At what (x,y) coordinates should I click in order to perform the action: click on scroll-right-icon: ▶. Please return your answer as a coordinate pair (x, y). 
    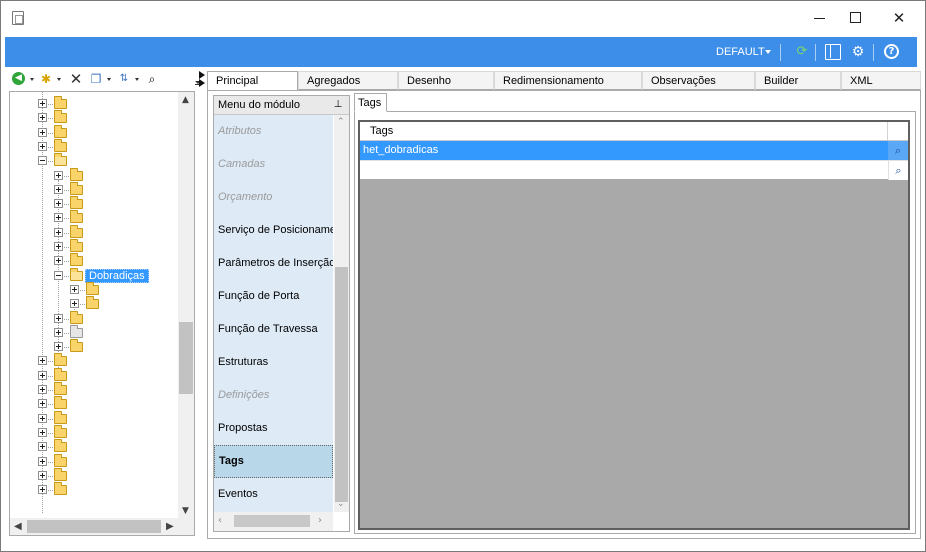
    Looking at the image, I should click on (170, 526).